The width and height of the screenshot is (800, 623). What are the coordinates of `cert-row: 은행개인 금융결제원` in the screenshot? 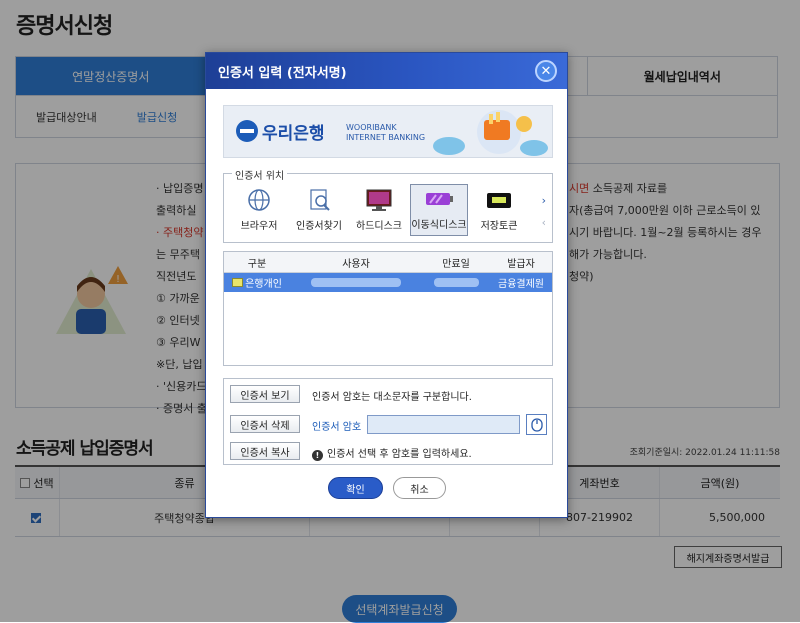 It's located at (388, 282).